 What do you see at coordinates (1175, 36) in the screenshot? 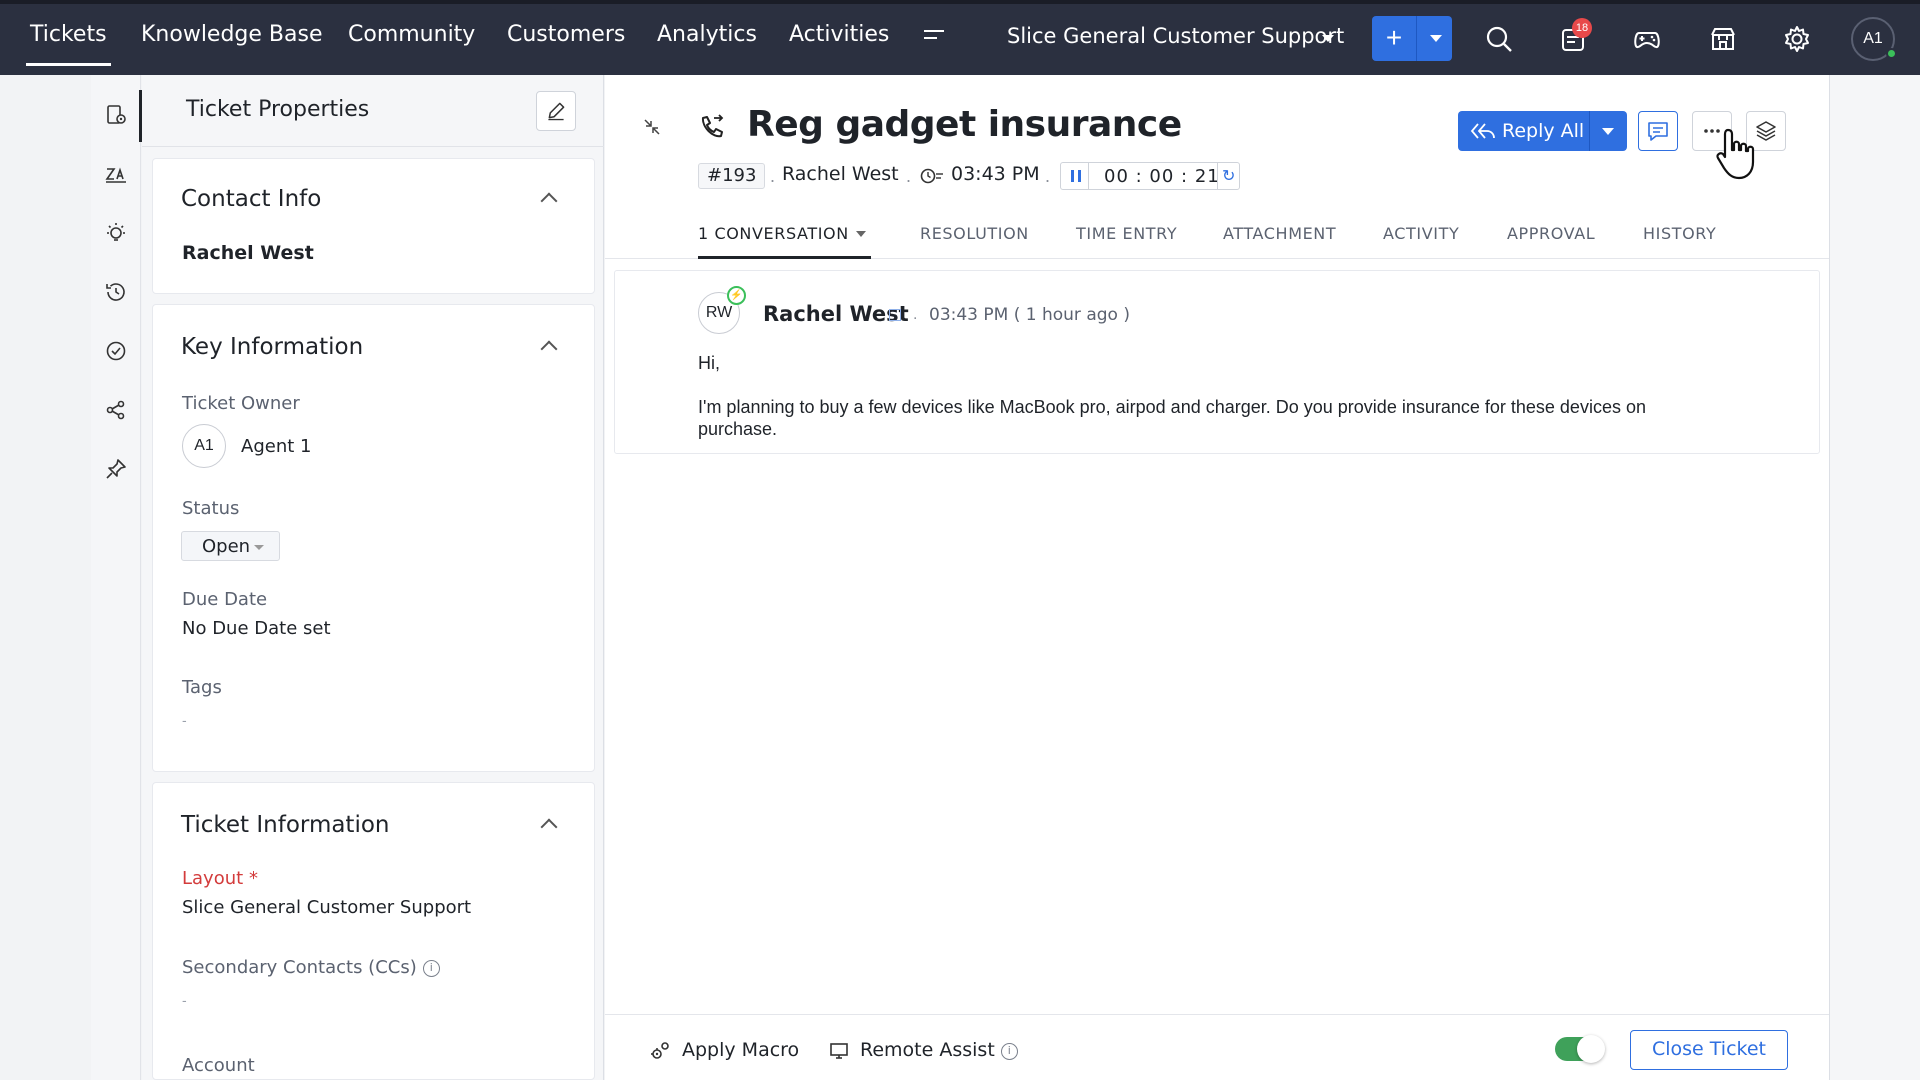
I see `department-selector: Slice General Customer Support` at bounding box center [1175, 36].